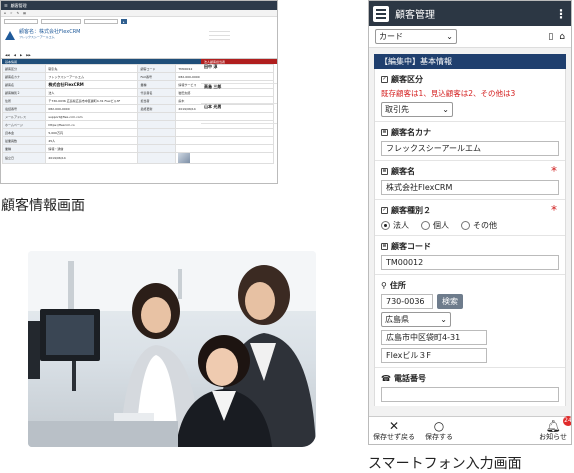  What do you see at coordinates (124, 21) in the screenshot?
I see `search-button: ▸` at bounding box center [124, 21].